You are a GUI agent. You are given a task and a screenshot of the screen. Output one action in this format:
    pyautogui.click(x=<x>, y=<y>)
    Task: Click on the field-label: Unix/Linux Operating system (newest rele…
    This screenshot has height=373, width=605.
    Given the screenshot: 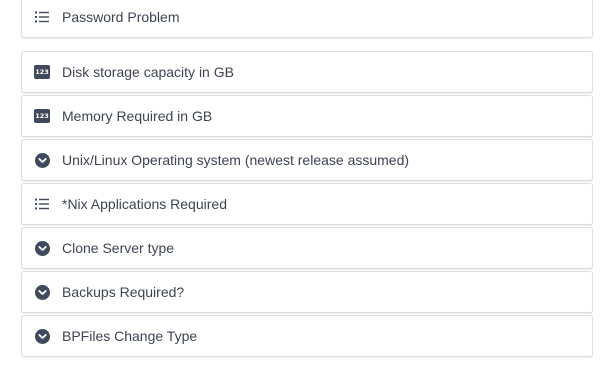 What is the action you would take?
    pyautogui.click(x=236, y=160)
    